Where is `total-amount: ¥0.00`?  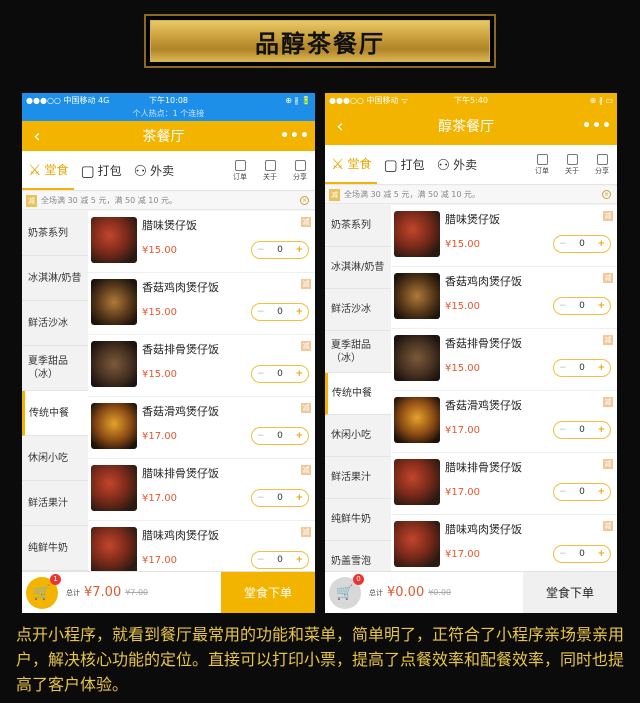 total-amount: ¥0.00 is located at coordinates (406, 592).